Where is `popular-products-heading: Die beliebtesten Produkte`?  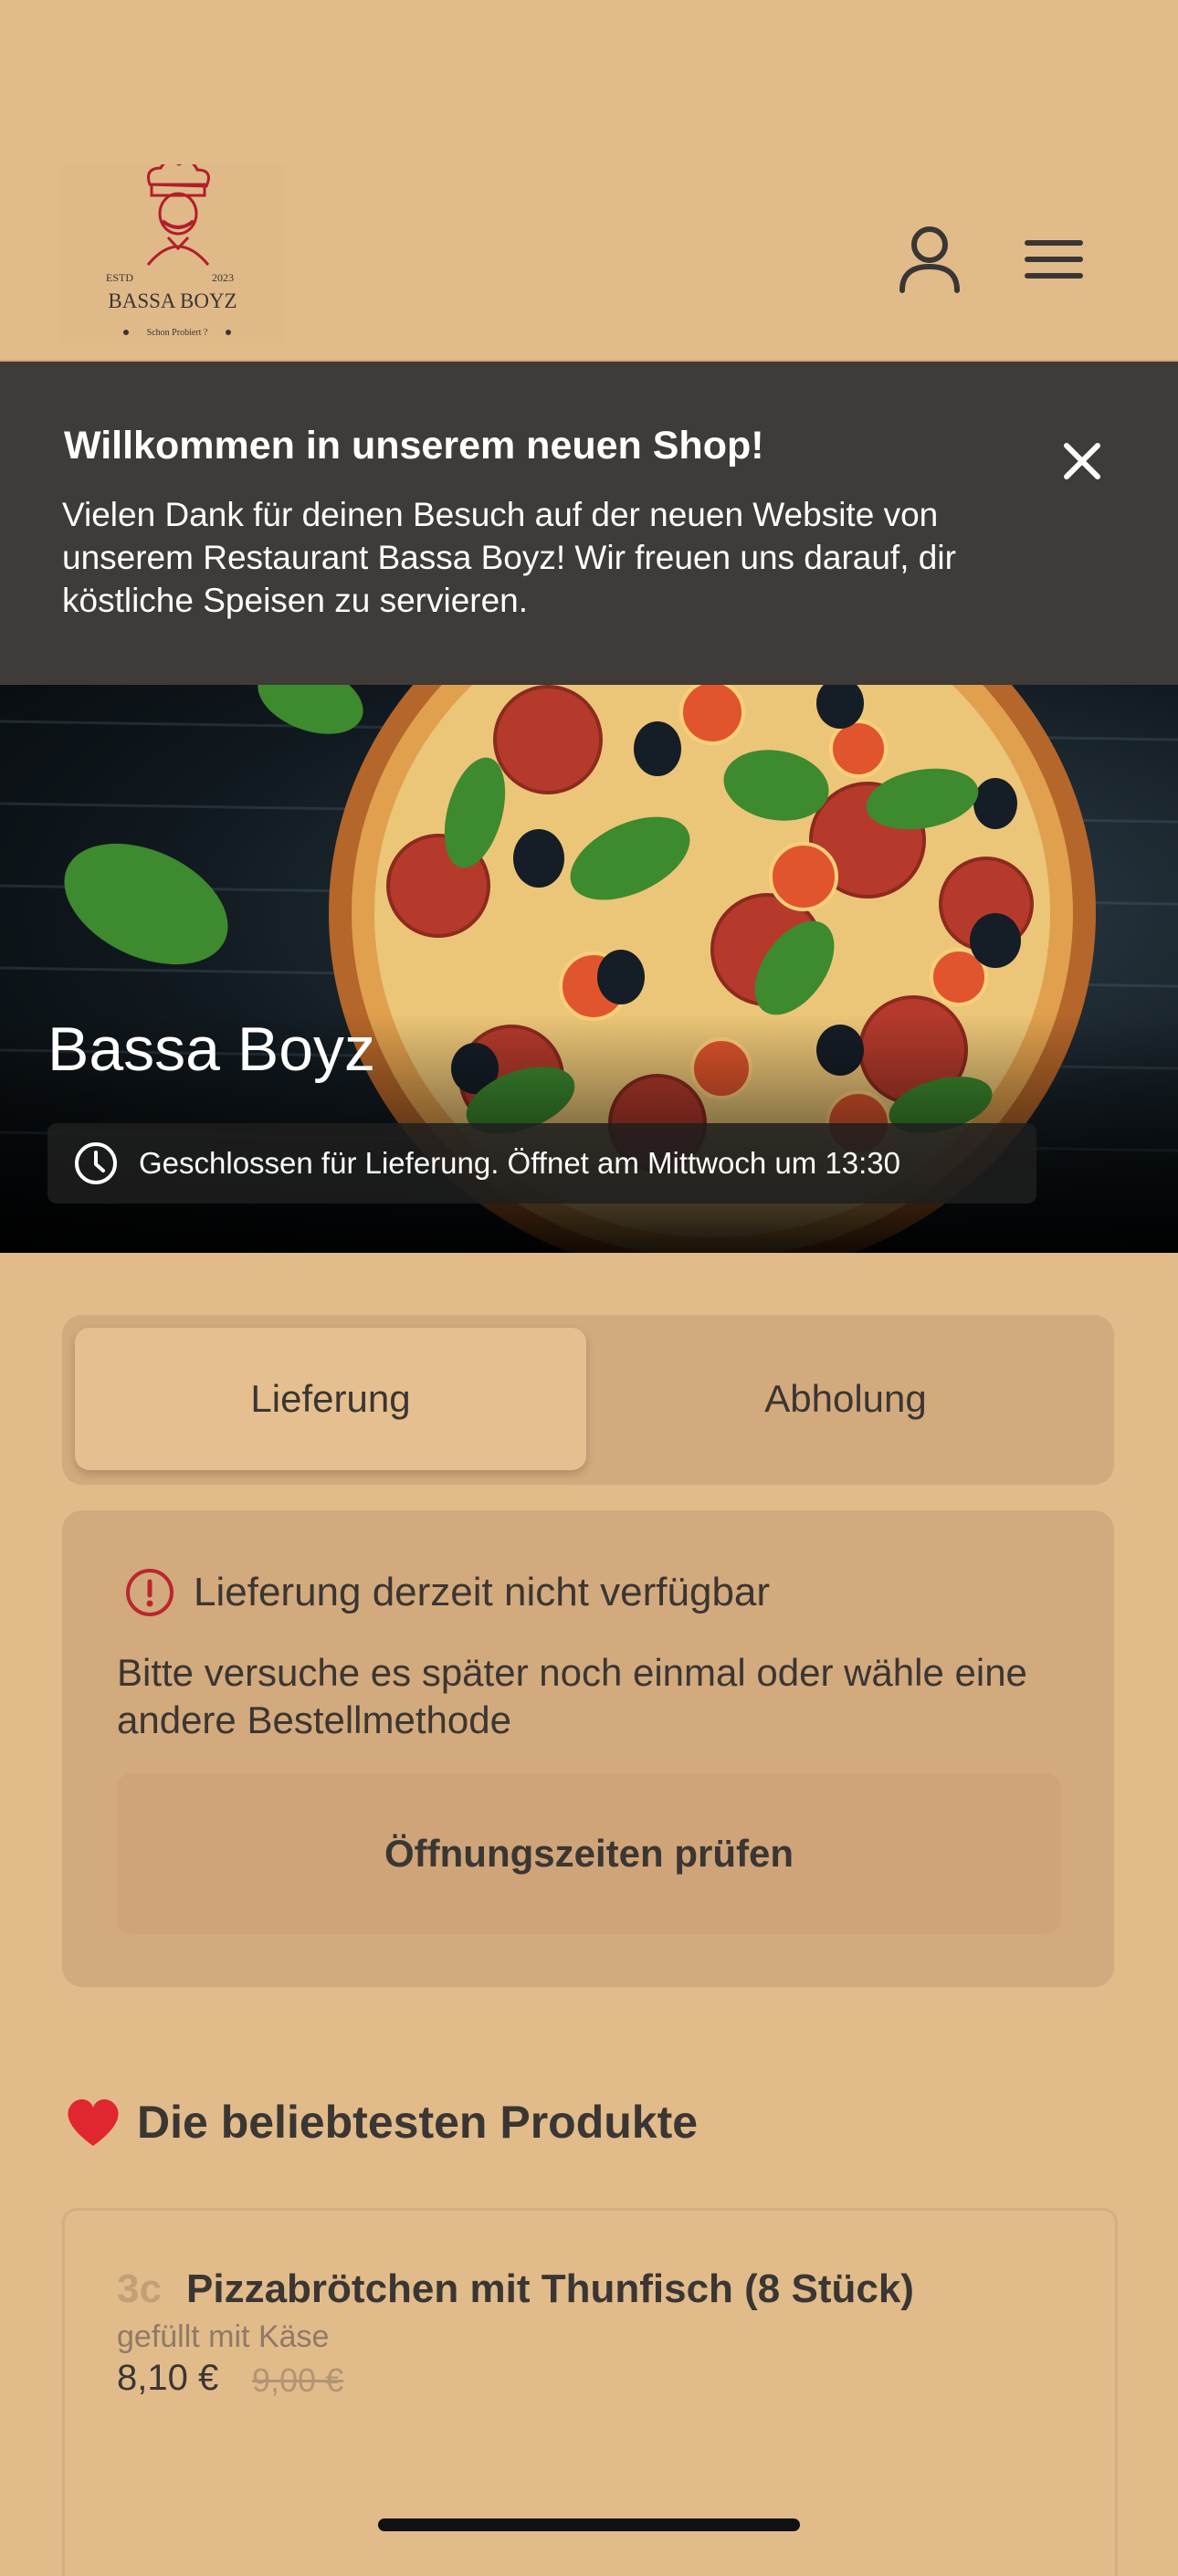
popular-products-heading: Die beliebtesten Produkte is located at coordinates (381, 2122).